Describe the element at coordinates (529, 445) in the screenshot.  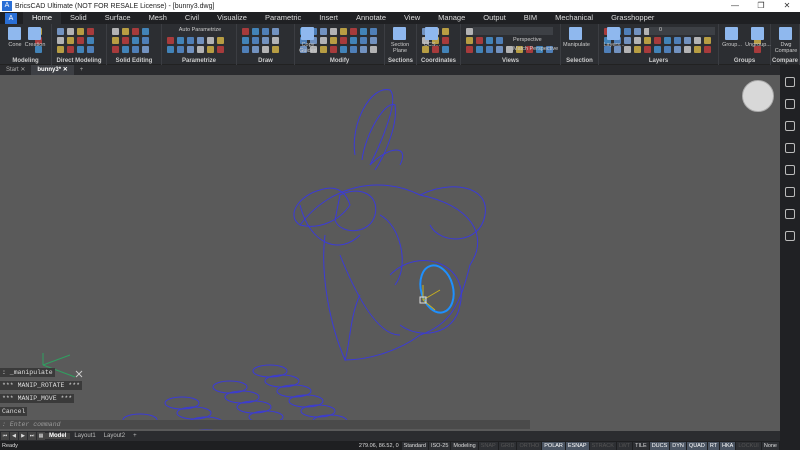
I see `status-toggle-ortho: ORTHO` at that location.